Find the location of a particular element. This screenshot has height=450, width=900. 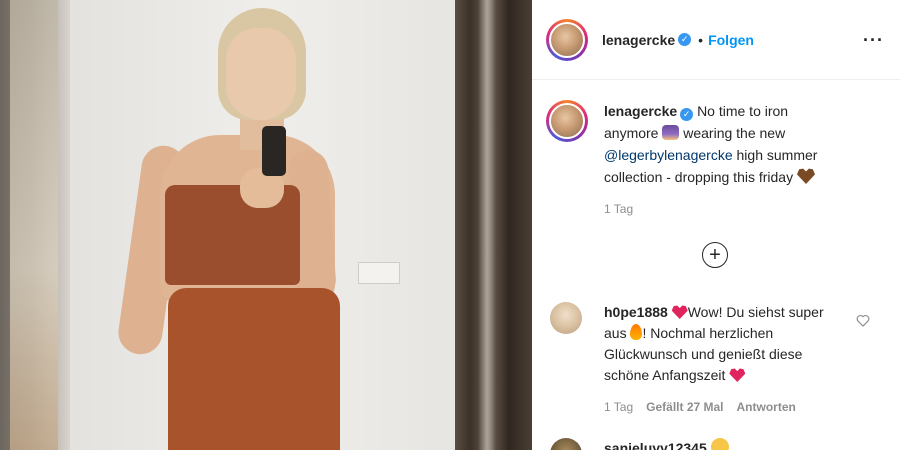

comment-part: Wow! Du siehst is located at coordinates (736, 312).